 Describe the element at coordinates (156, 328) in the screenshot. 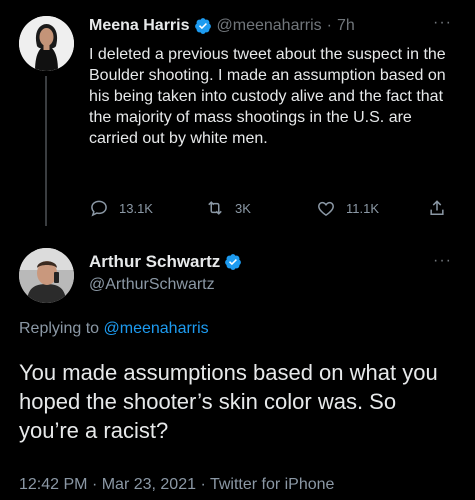

I see `replying-to-link: @meenaharris` at that location.